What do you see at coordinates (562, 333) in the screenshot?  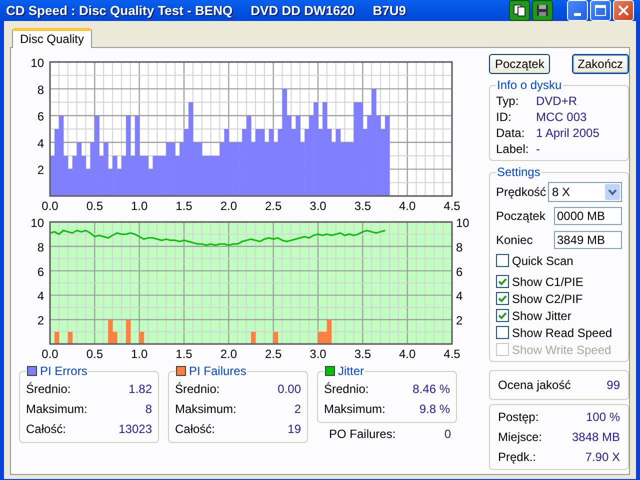 I see `checkbox-label: Show Read Speed` at bounding box center [562, 333].